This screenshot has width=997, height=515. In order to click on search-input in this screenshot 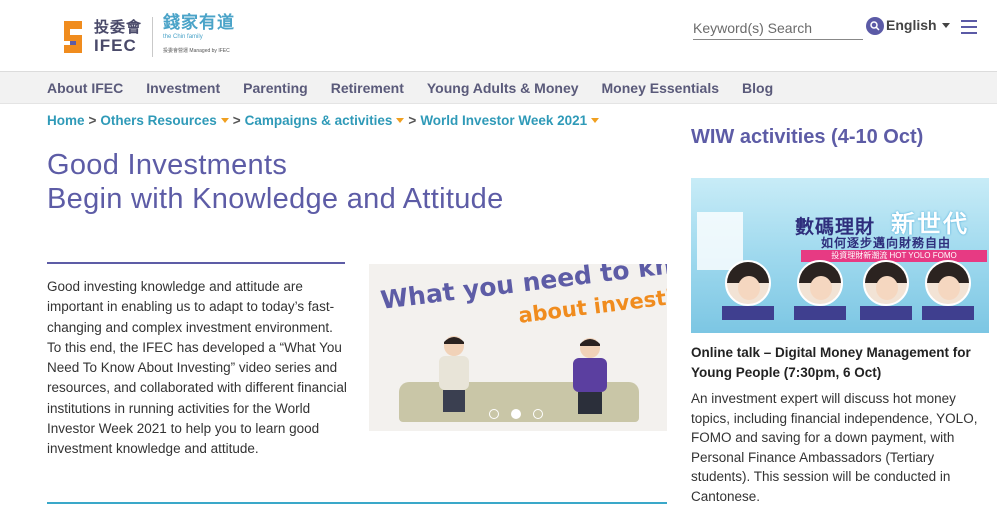, I will do `click(778, 28)`.